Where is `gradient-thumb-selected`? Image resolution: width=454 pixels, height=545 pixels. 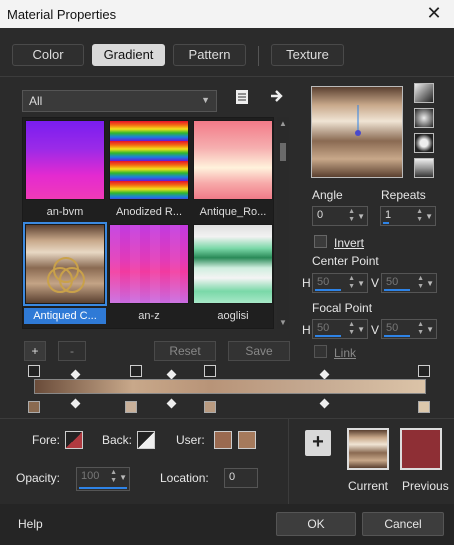
gradient-thumb-selected is located at coordinates (65, 264).